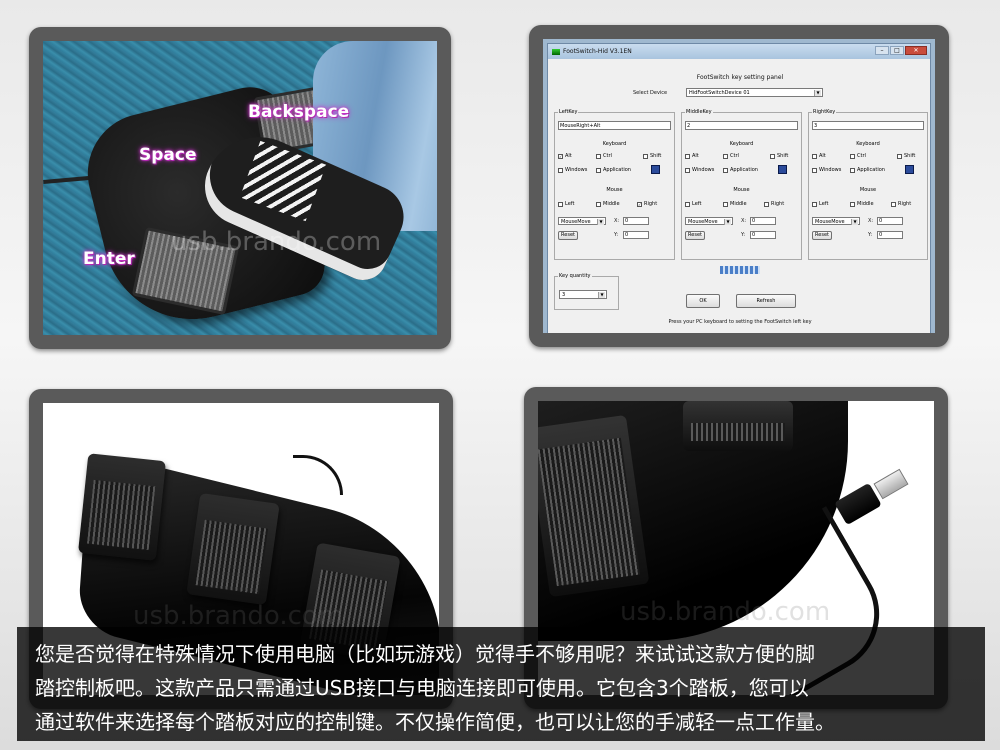  What do you see at coordinates (897, 50) in the screenshot?
I see `maximize-icon: □` at bounding box center [897, 50].